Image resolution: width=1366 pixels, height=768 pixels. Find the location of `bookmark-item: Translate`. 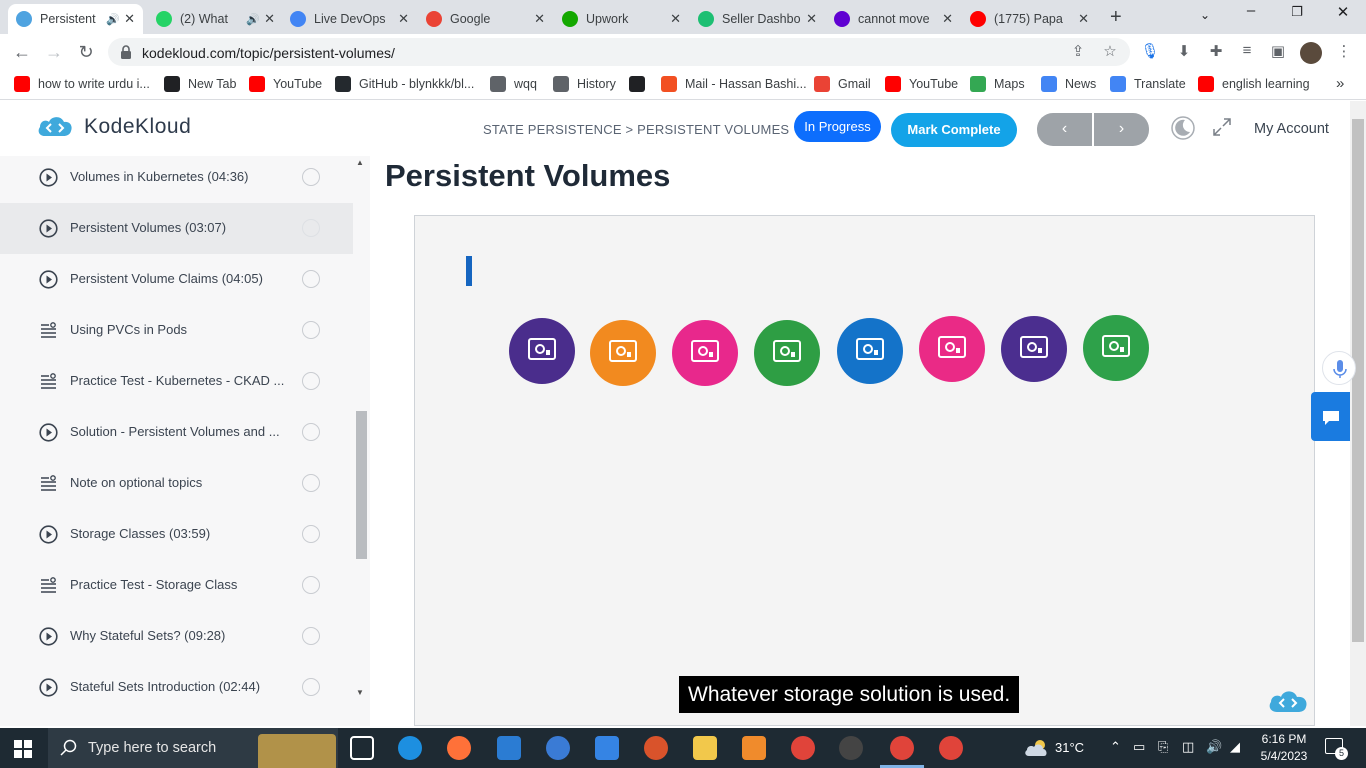

bookmark-item: Translate is located at coordinates (1148, 84).